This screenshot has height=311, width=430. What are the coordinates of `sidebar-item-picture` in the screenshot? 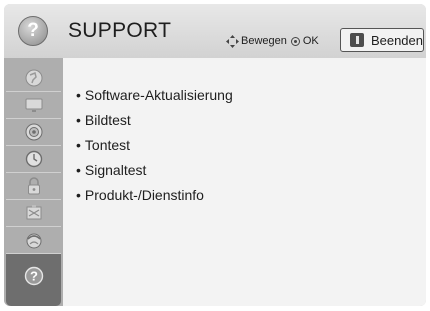 It's located at (33, 77).